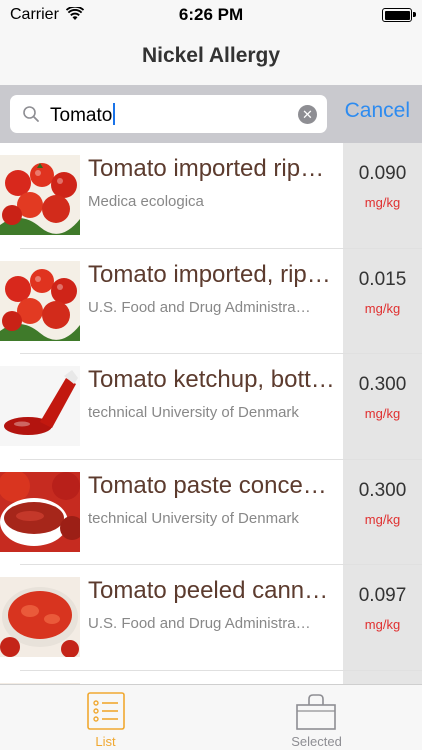  Describe the element at coordinates (382, 173) in the screenshot. I see `nickel-value: 0.090` at that location.